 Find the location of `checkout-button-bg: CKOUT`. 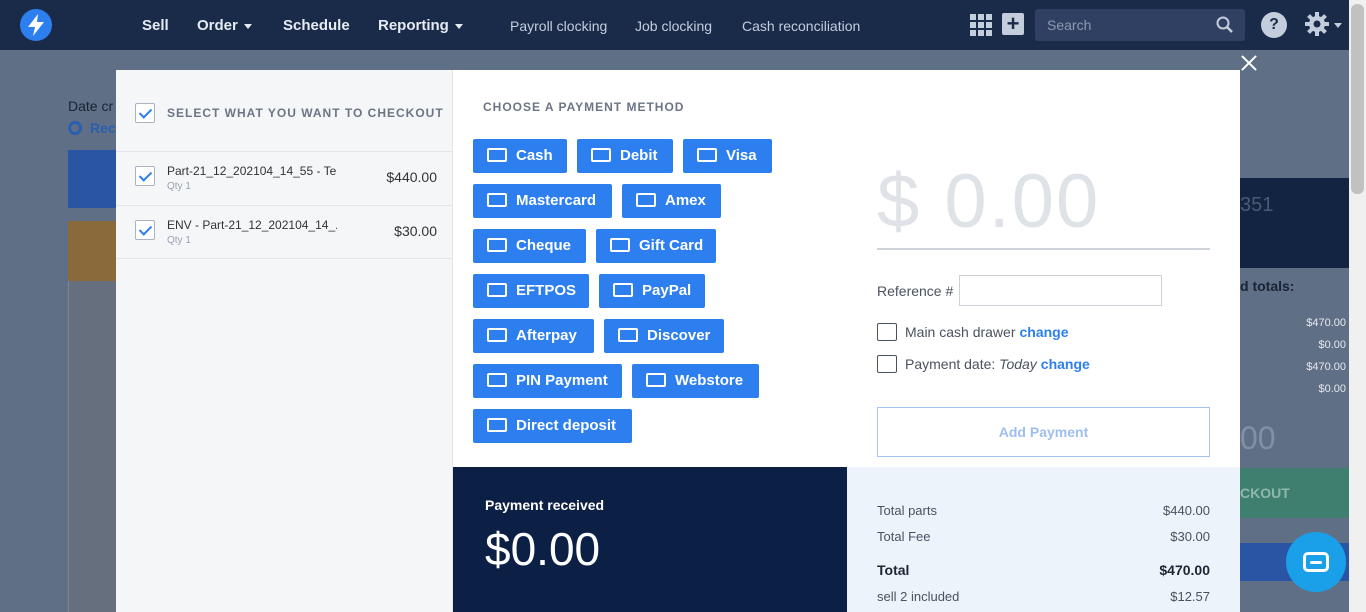

checkout-button-bg: CKOUT is located at coordinates (1295, 493).